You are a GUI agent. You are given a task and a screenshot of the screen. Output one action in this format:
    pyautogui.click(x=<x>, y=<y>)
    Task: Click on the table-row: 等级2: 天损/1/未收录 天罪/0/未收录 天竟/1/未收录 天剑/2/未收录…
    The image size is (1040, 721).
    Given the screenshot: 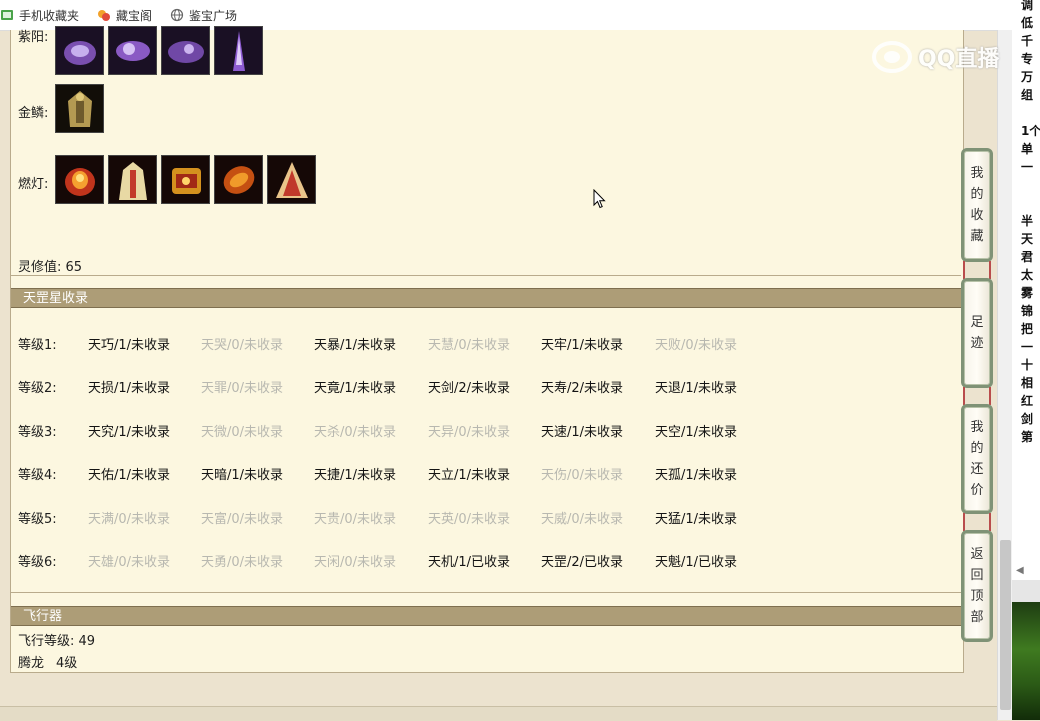 What is the action you would take?
    pyautogui.click(x=486, y=387)
    